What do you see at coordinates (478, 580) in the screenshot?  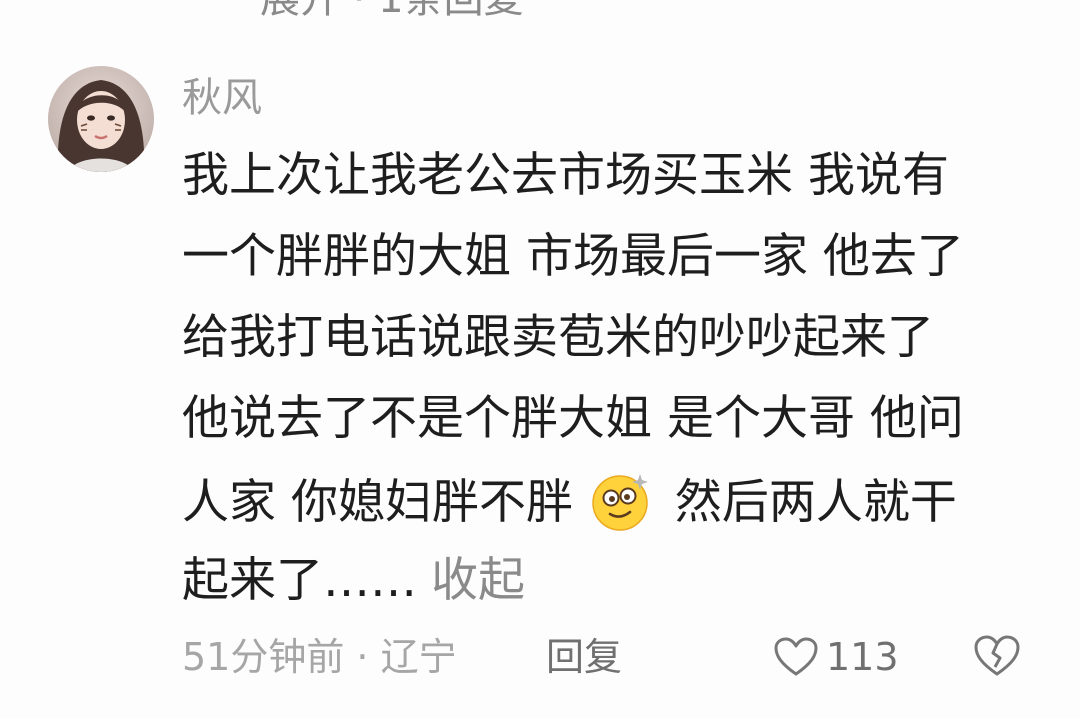 I see `collapse-button: 收起` at bounding box center [478, 580].